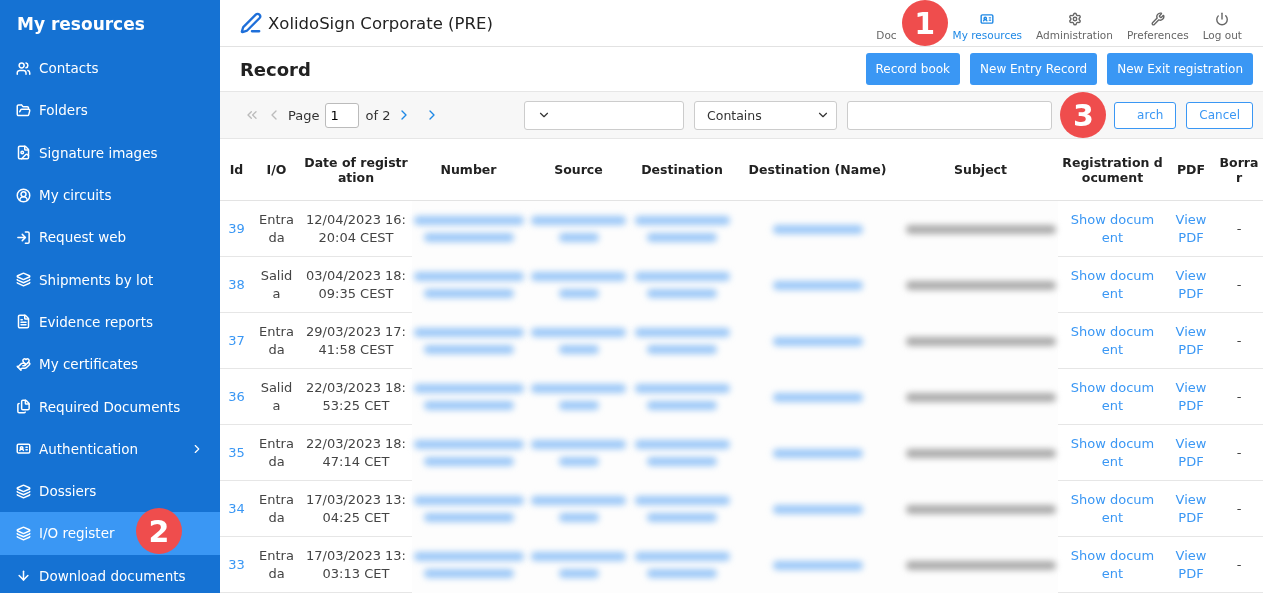 The width and height of the screenshot is (1263, 593). I want to click on column-header: Date of registration, so click(356, 170).